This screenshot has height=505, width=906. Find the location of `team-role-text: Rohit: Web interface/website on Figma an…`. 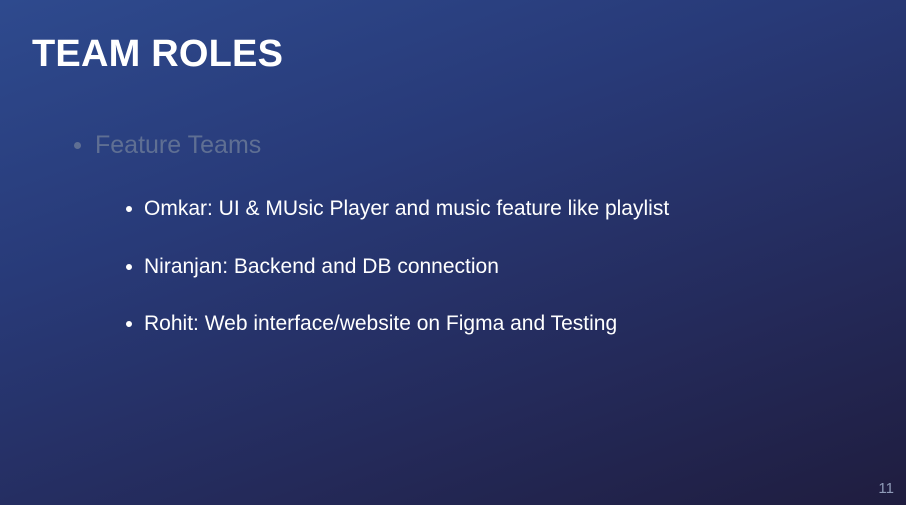

team-role-text: Rohit: Web interface/website on Figma an… is located at coordinates (381, 323).